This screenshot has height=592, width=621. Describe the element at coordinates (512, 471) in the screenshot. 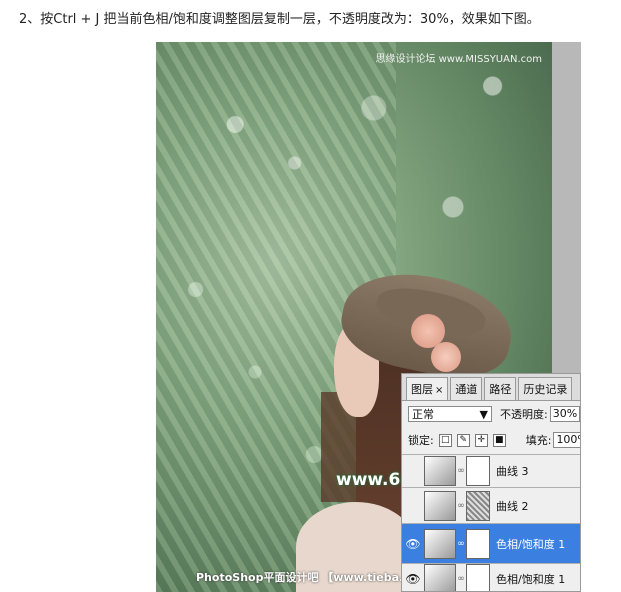

I see `layer-name: 曲线 3` at that location.